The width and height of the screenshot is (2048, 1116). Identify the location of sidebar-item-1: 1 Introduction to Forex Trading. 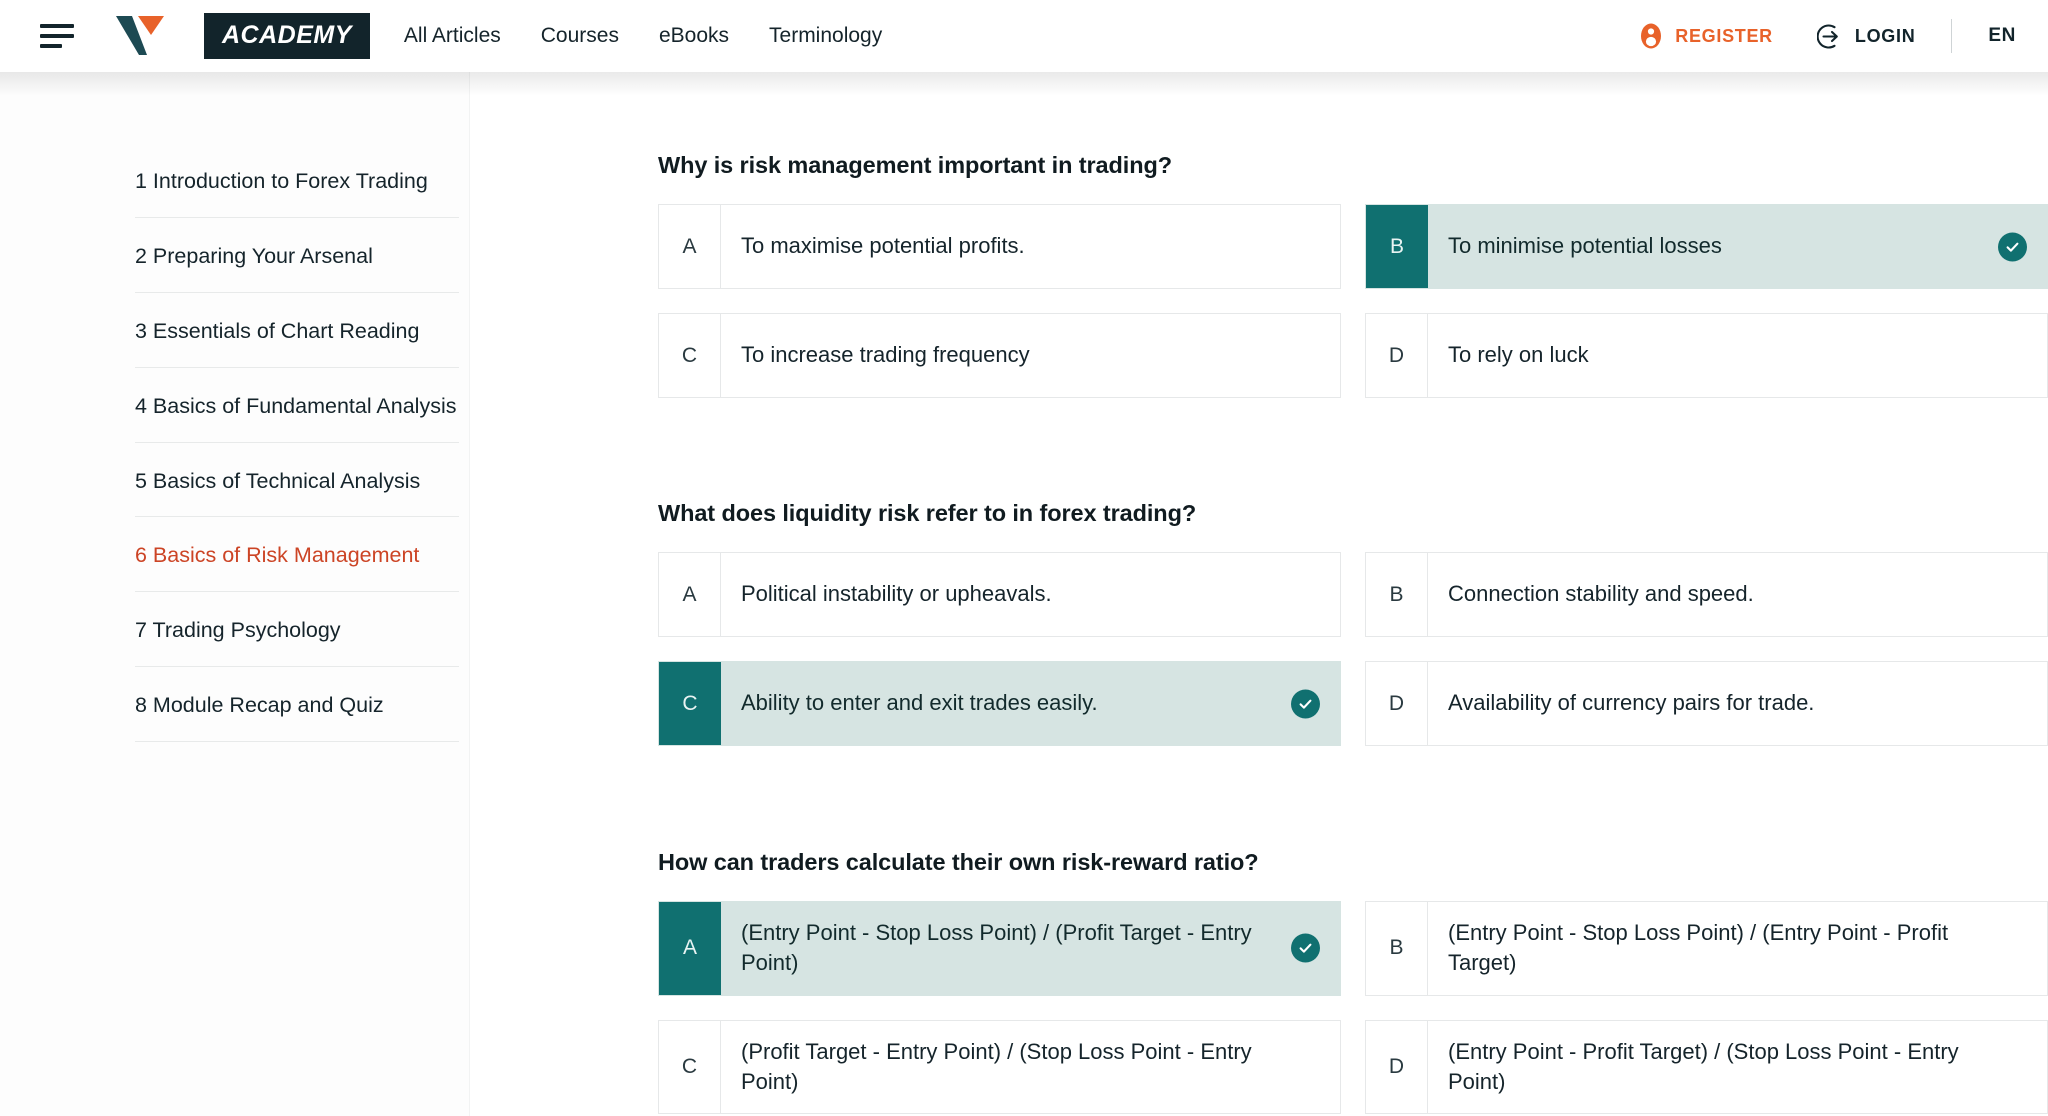
(297, 193).